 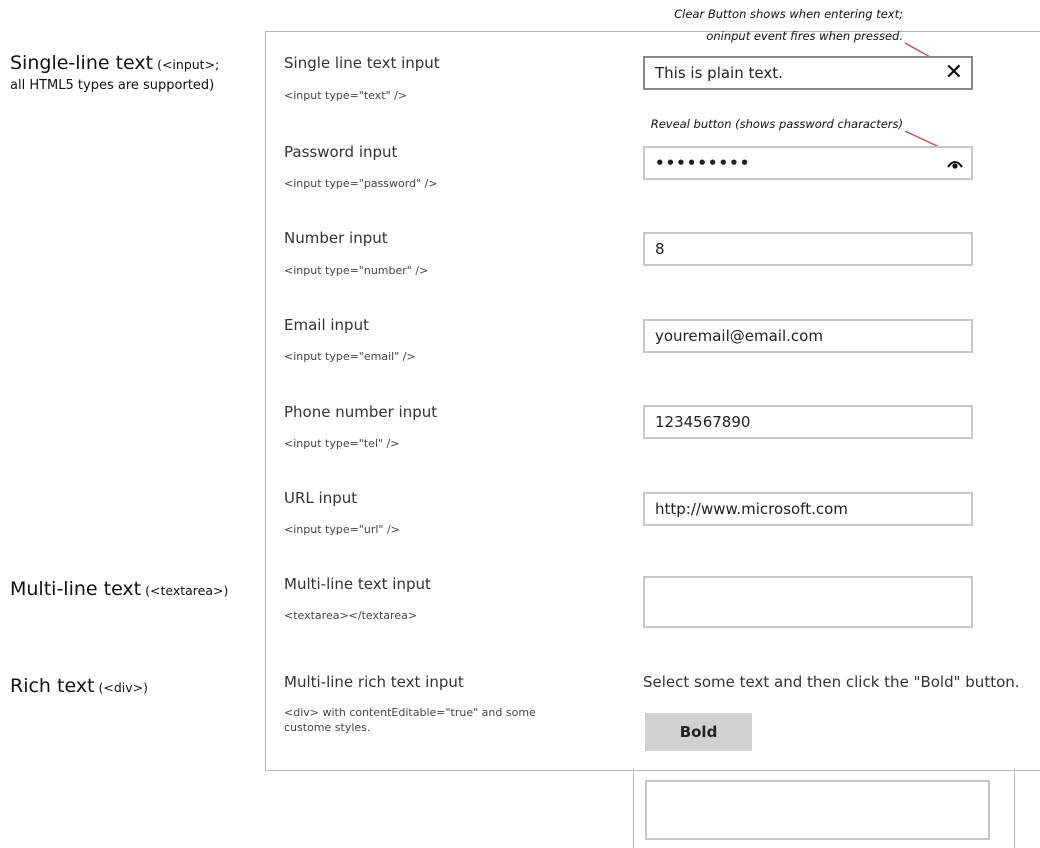 I want to click on number-input-code: <input type="number" />, so click(x=356, y=270).